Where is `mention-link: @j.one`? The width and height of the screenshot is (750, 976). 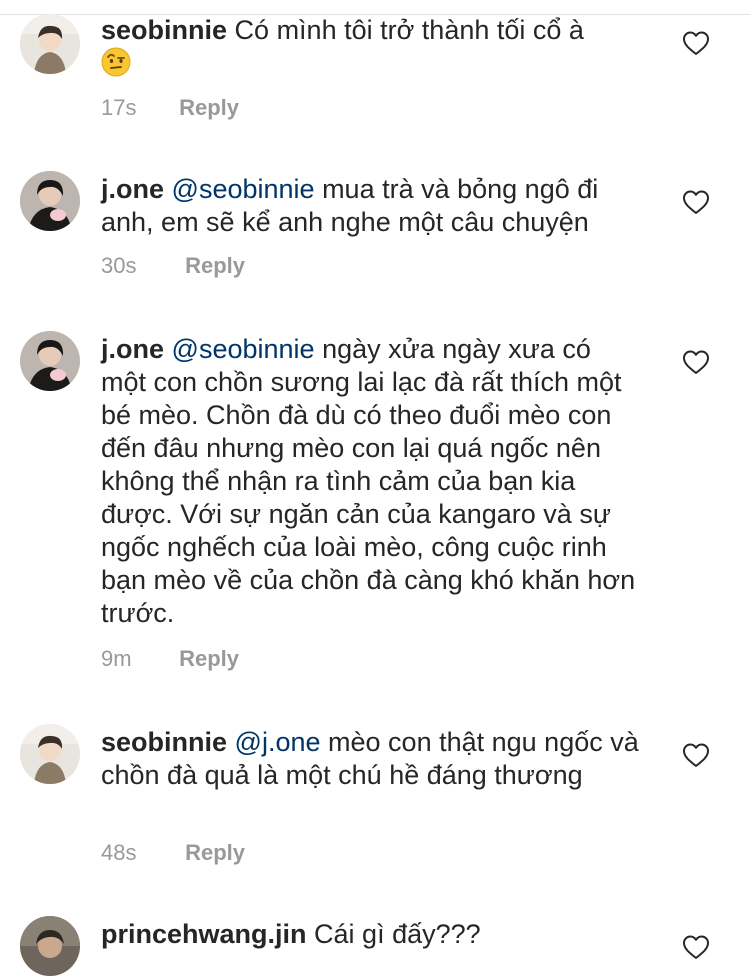
mention-link: @j.one is located at coordinates (278, 742).